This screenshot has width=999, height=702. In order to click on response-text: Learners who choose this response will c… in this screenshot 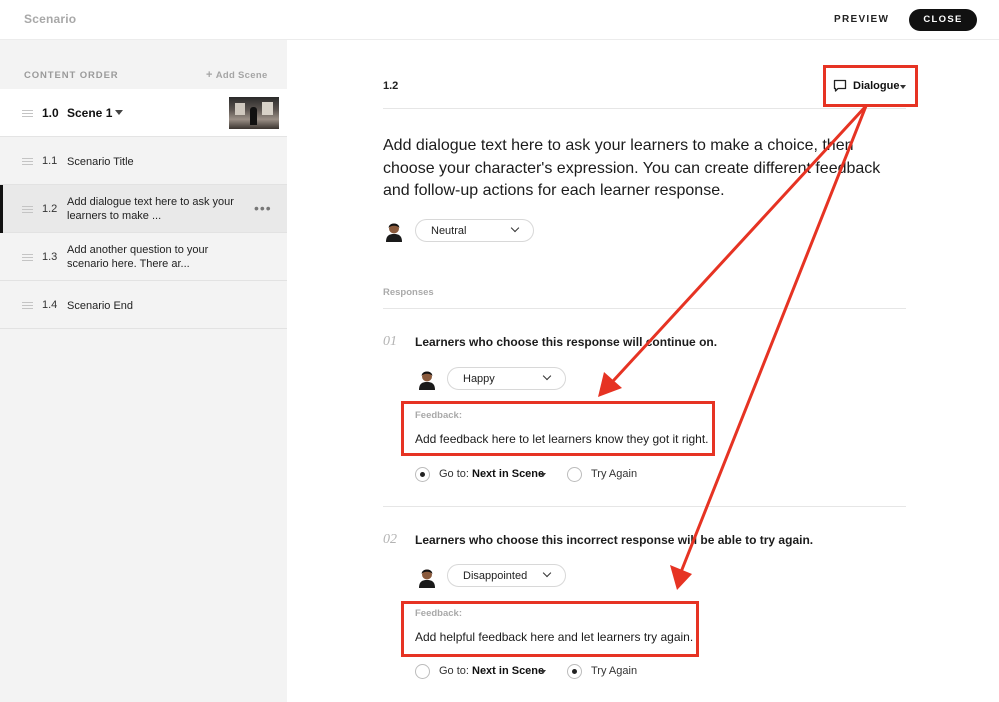, I will do `click(566, 342)`.